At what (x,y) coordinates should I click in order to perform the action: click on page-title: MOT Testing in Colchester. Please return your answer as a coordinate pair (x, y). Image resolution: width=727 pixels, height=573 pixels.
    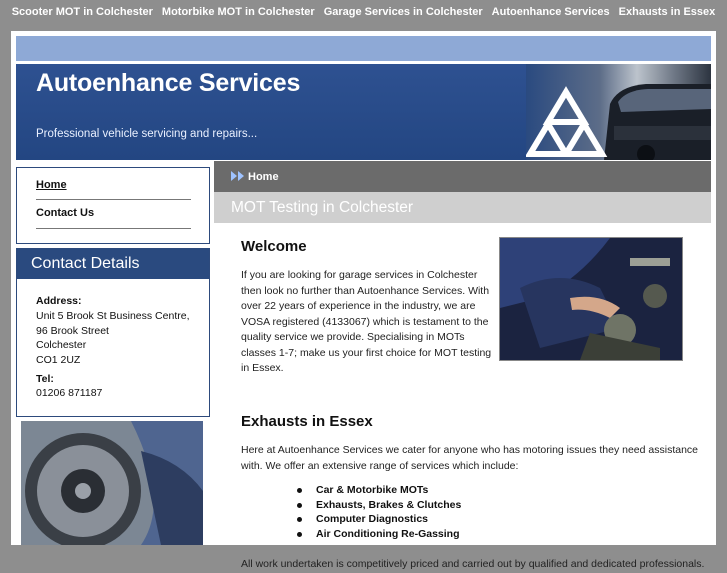
    Looking at the image, I should click on (322, 207).